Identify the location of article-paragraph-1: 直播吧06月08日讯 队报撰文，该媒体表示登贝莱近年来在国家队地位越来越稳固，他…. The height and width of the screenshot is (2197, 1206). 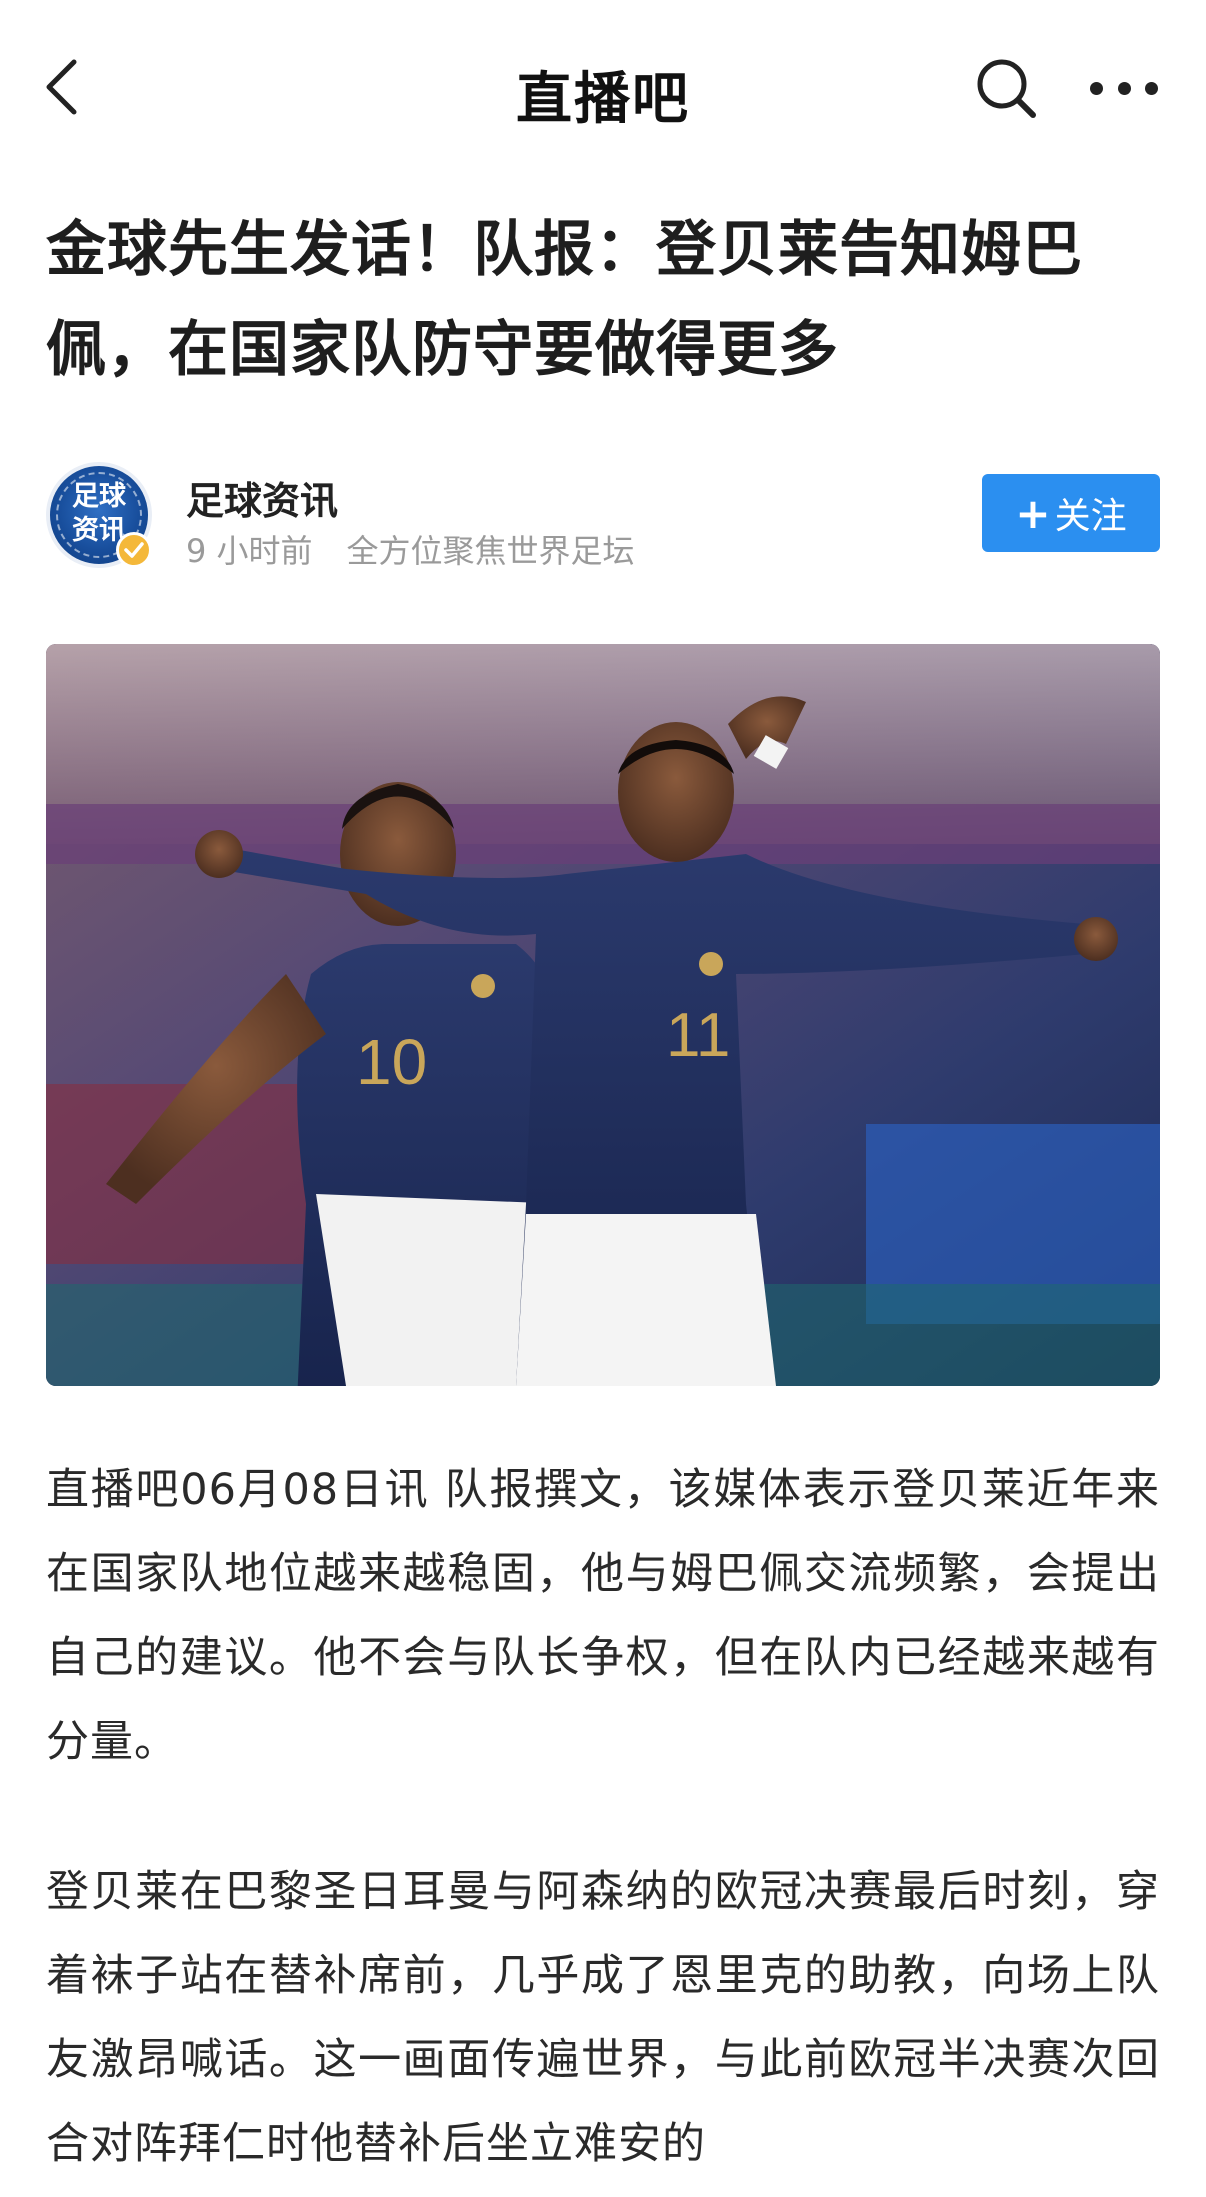
(603, 1616).